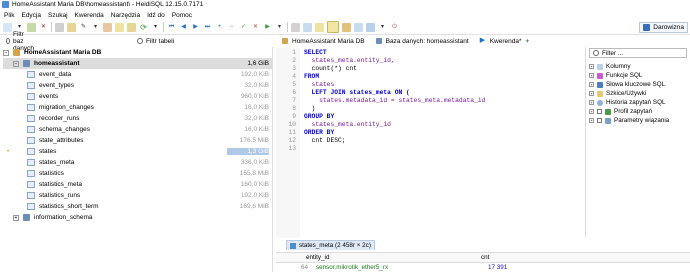 This screenshot has height=272, width=690. I want to click on tree-table: statistics_short_term 169,6 MiB, so click(138, 206).